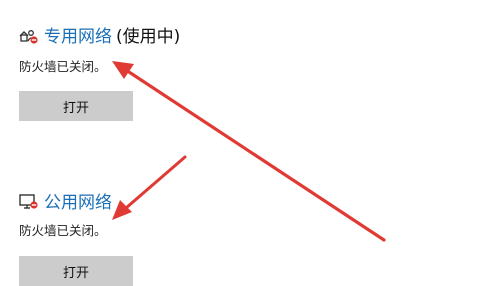 This screenshot has width=500, height=286. Describe the element at coordinates (148, 37) in the screenshot. I see `private-network-state: (使用中)` at that location.